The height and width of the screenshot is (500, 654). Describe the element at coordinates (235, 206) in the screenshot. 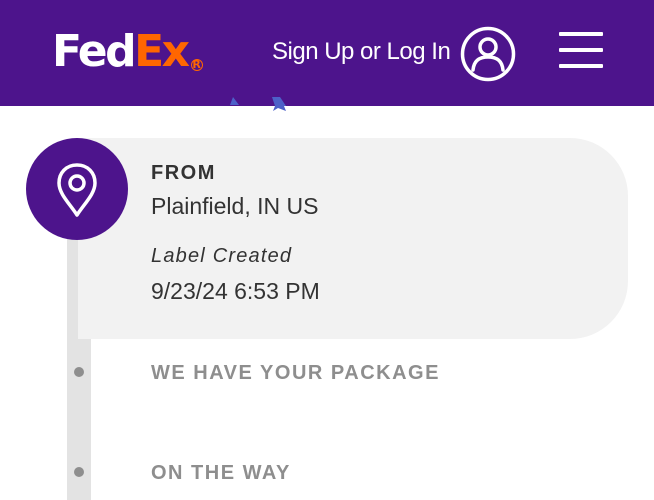

I see `origin-location: Plainfield, IN US` at that location.